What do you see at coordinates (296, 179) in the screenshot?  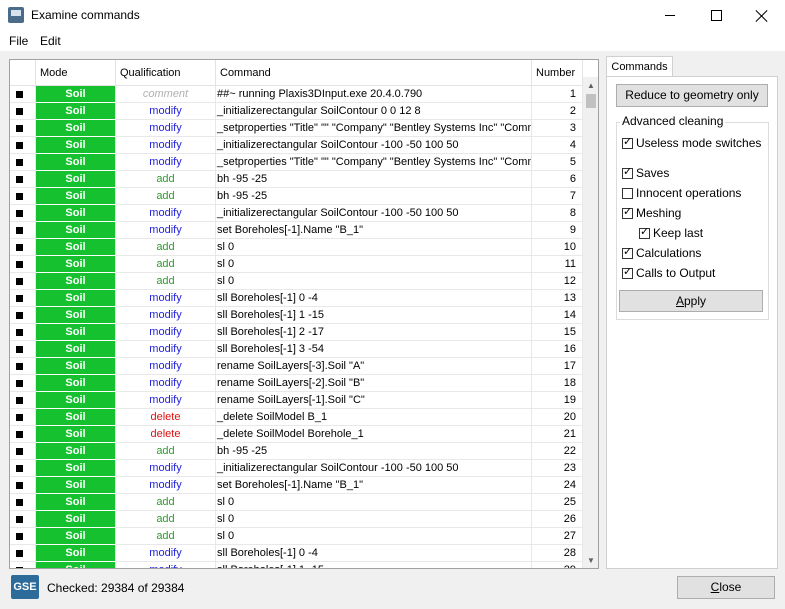 I see `table-row: Soil add bh -95 -25 6` at bounding box center [296, 179].